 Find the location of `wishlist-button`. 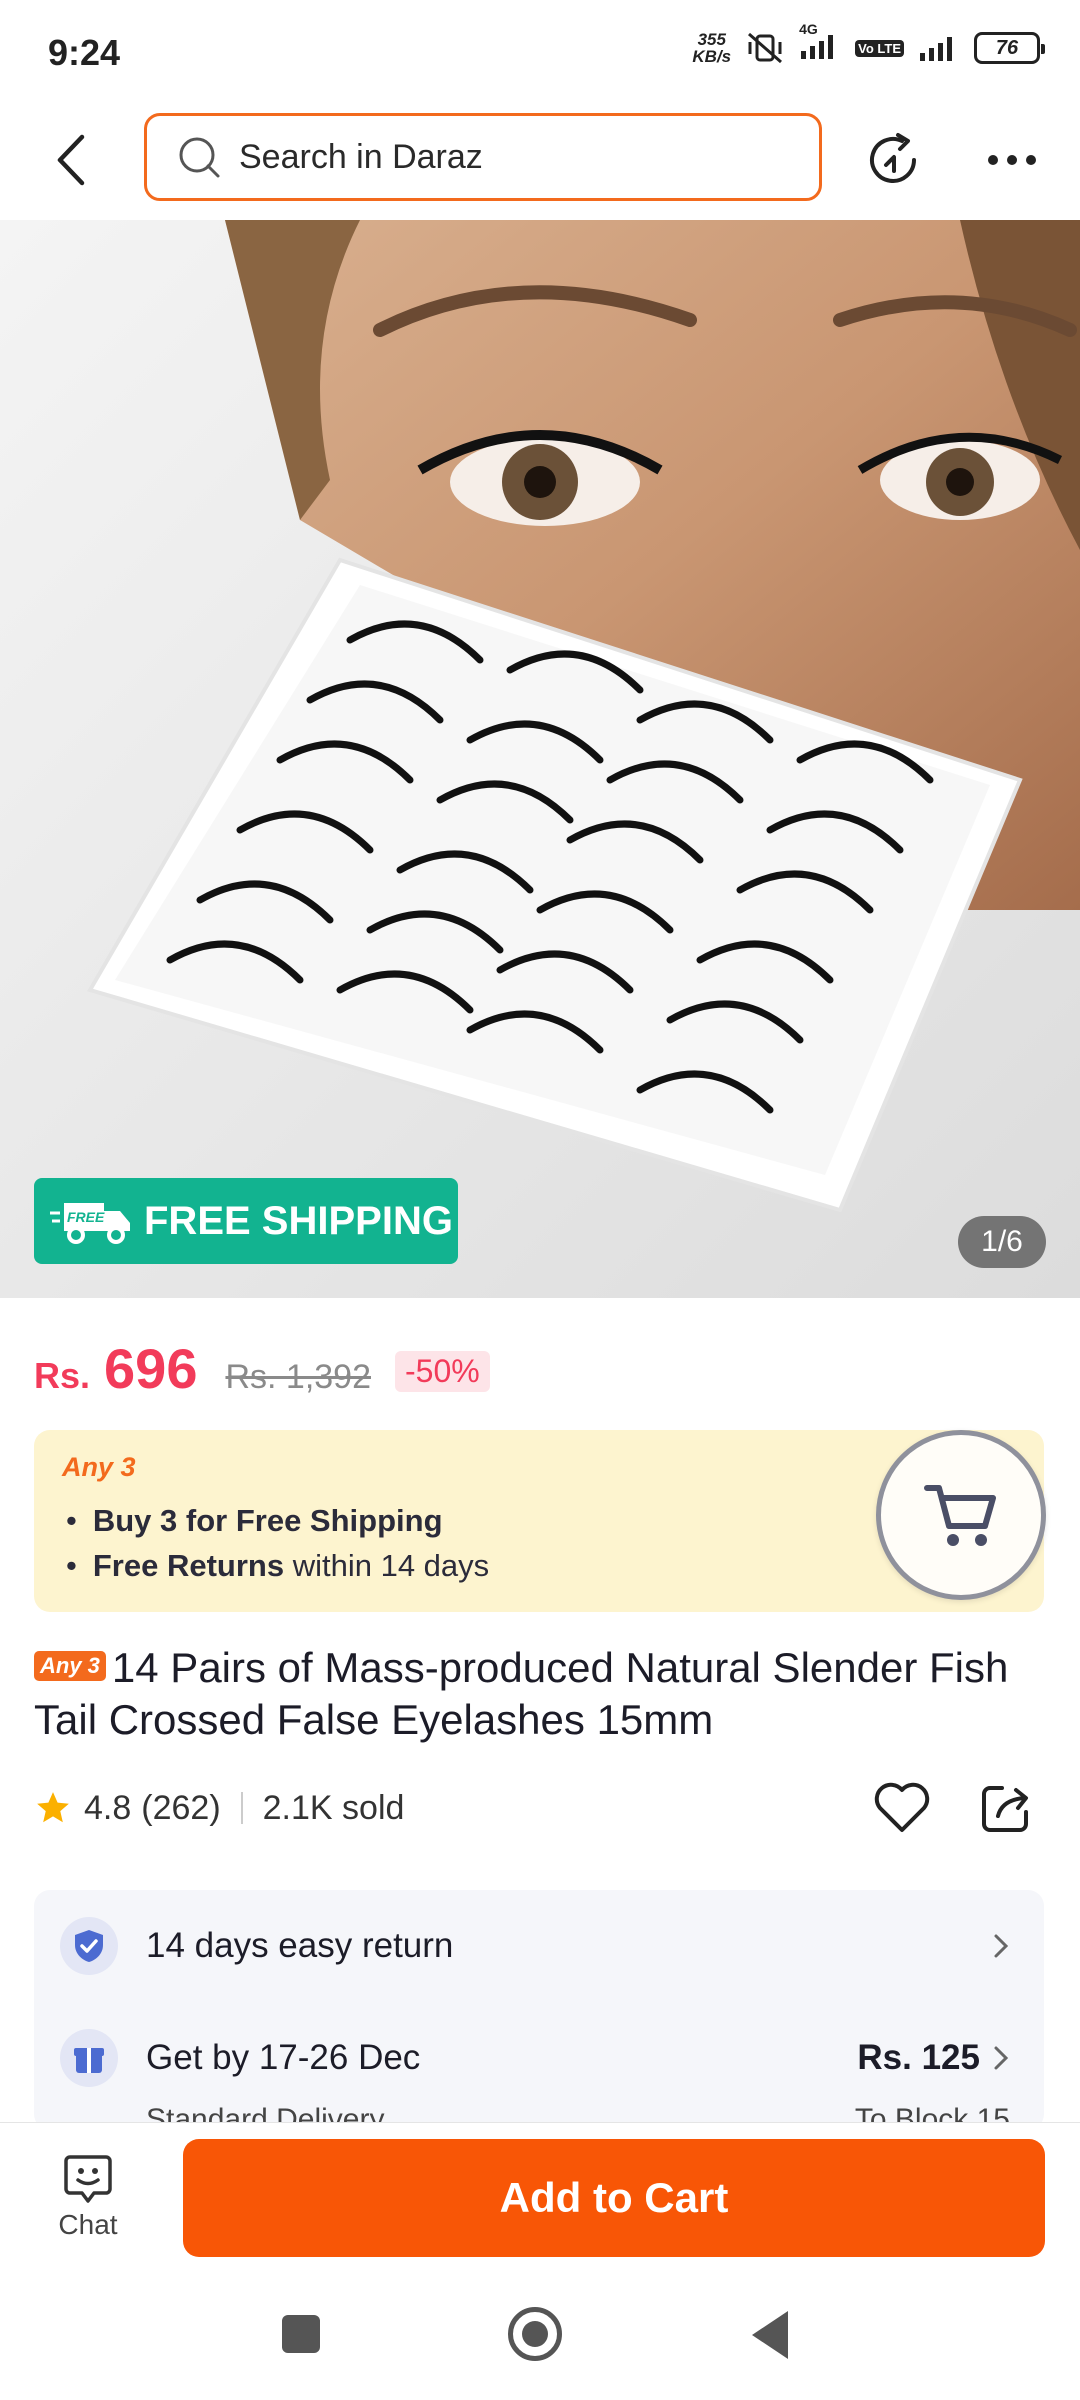

wishlist-button is located at coordinates (902, 1808).